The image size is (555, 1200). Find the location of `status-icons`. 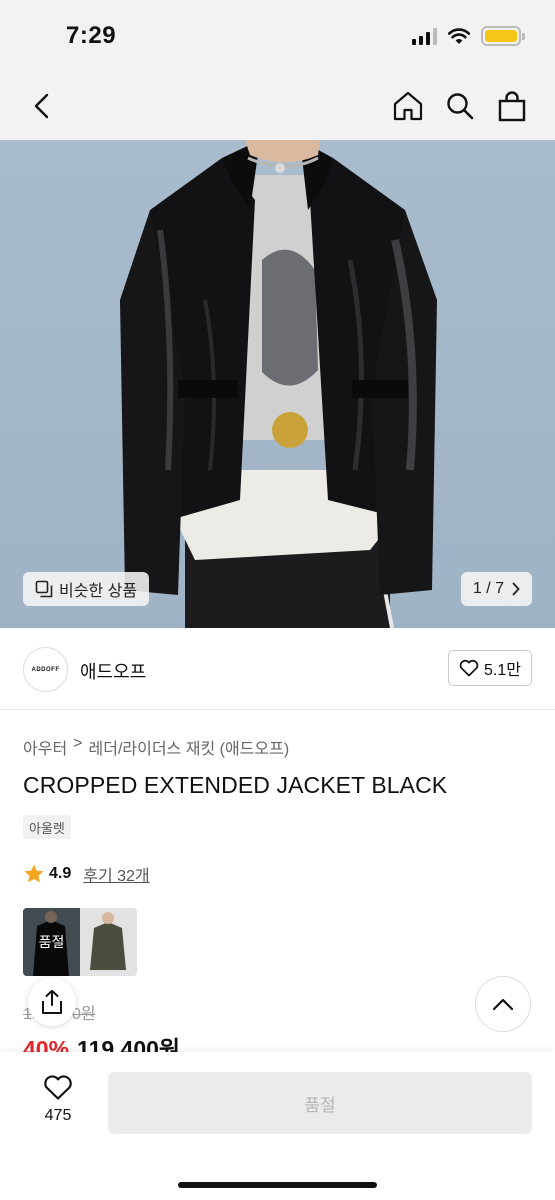

status-icons is located at coordinates (468, 36).